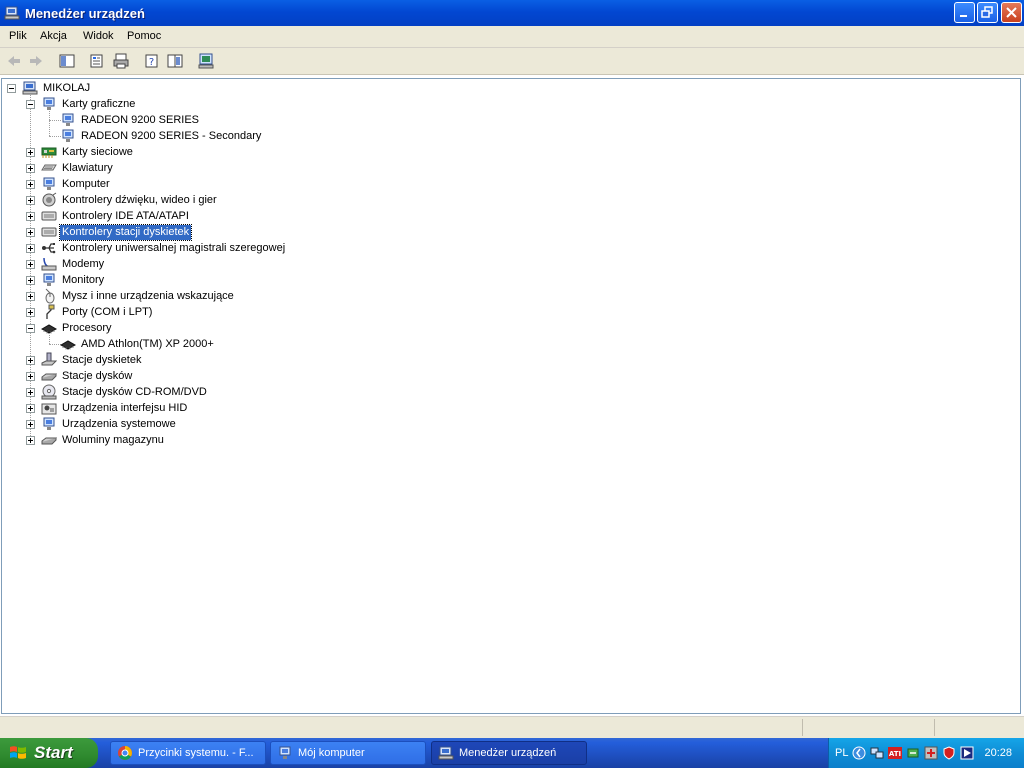 This screenshot has height=768, width=1024. I want to click on menu-action: Akcja, so click(53, 36).